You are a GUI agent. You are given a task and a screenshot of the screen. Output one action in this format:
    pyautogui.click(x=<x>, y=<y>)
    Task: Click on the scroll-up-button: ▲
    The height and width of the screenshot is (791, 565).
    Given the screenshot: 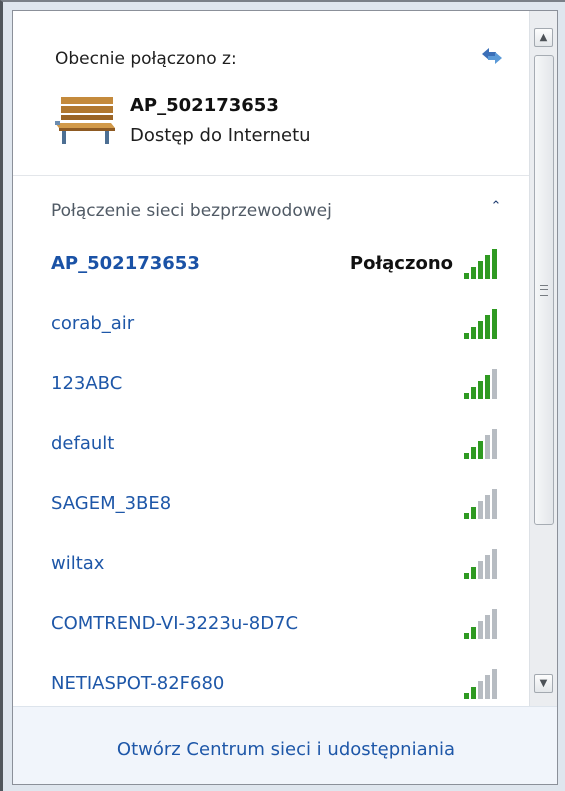 What is the action you would take?
    pyautogui.click(x=543, y=37)
    